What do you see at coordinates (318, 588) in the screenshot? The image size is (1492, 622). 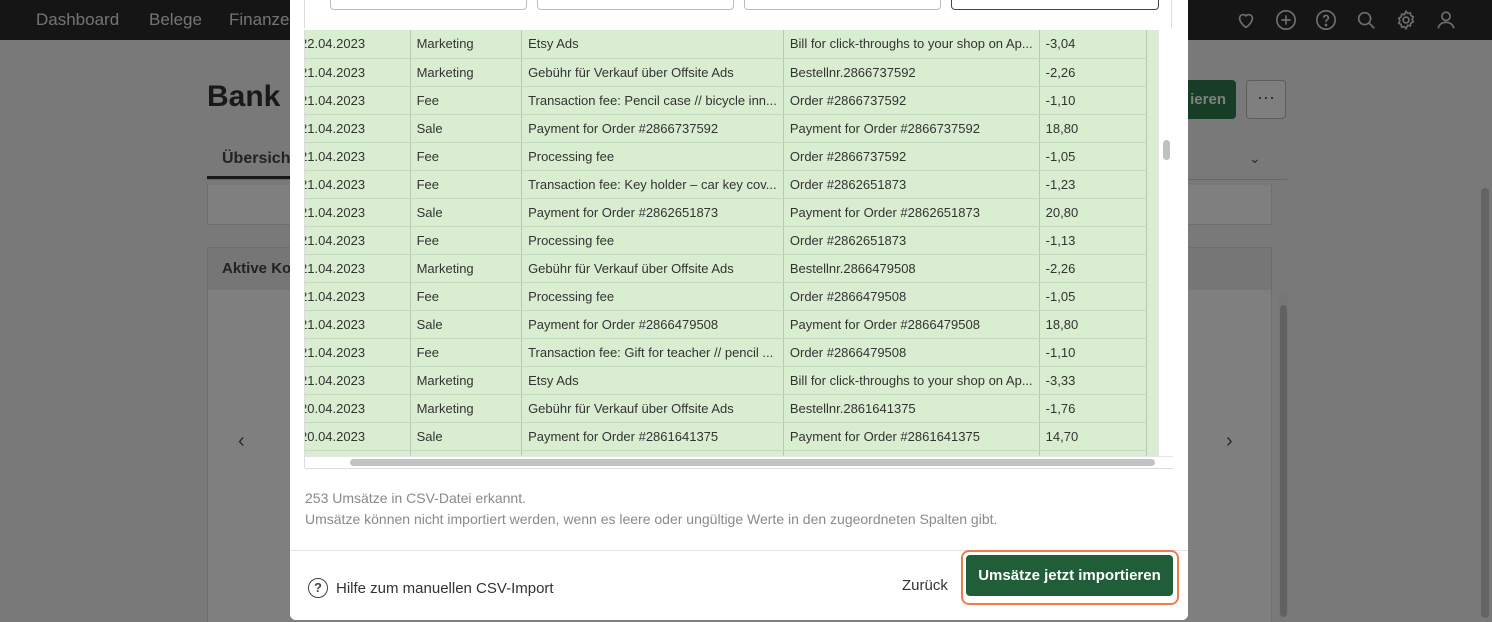 I see `help-circle-icon: ?` at bounding box center [318, 588].